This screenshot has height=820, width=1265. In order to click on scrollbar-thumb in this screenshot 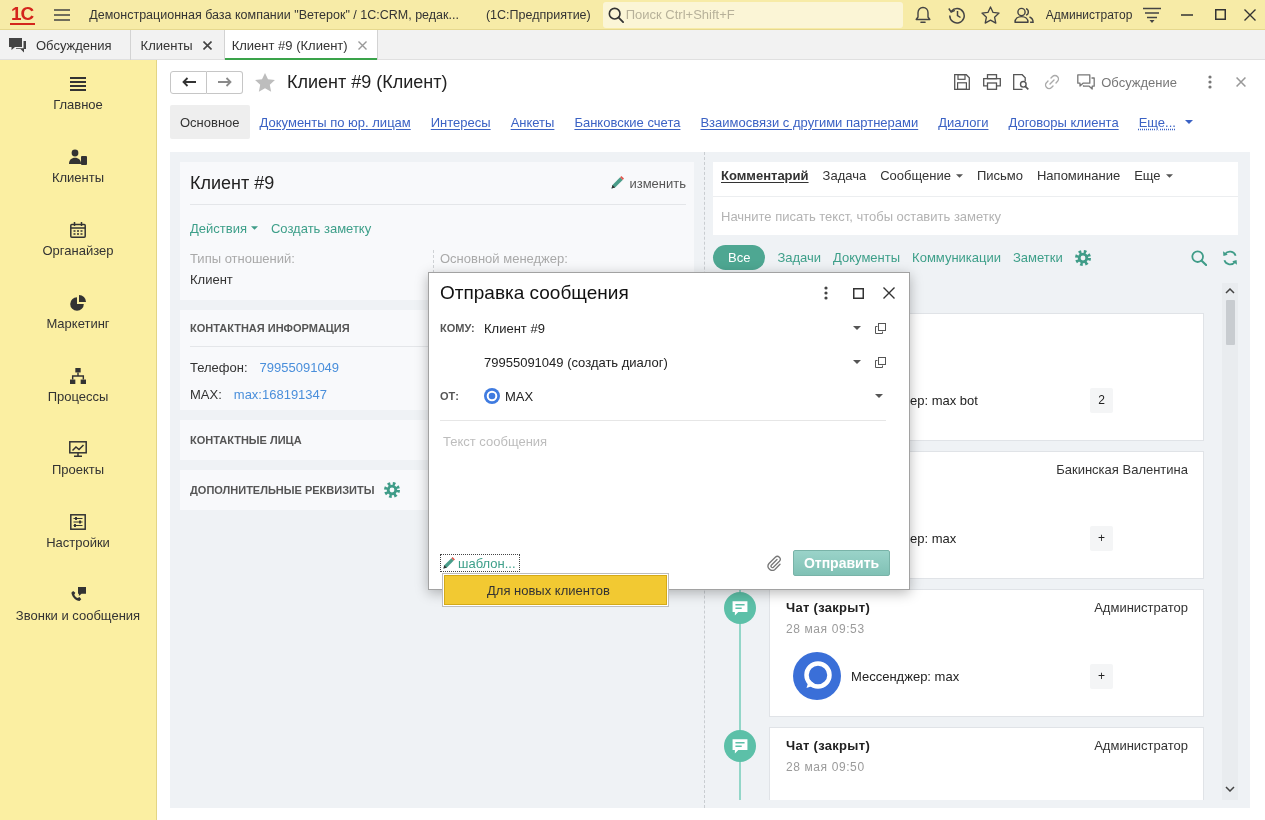, I will do `click(1230, 322)`.